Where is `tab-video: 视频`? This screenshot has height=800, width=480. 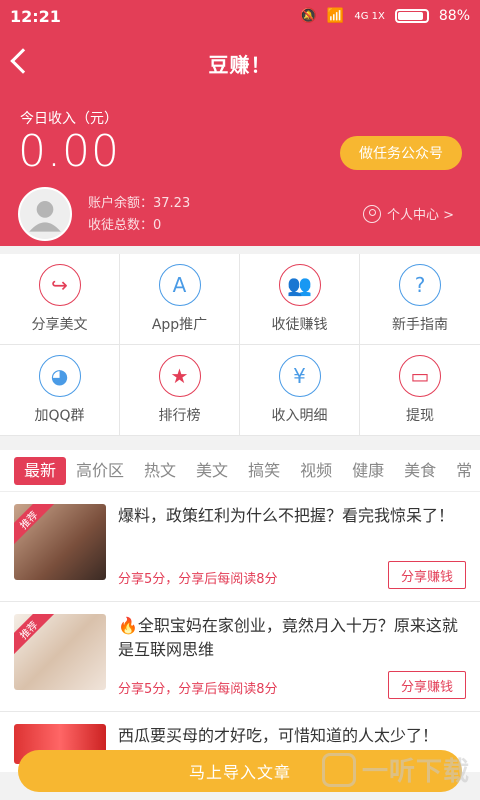 tab-video: 视频 is located at coordinates (316, 471).